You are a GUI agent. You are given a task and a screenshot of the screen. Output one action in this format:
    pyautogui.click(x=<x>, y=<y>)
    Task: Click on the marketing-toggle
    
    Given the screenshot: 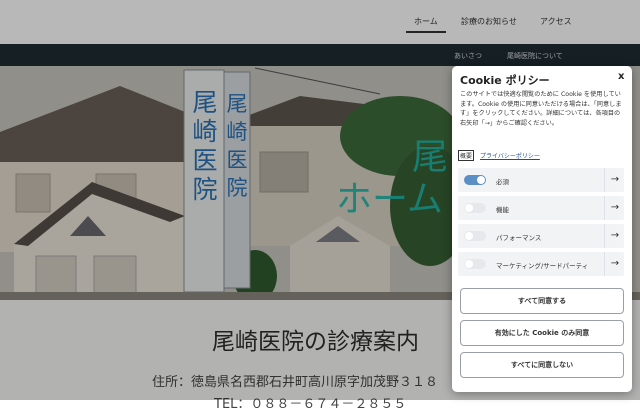 What is the action you would take?
    pyautogui.click(x=475, y=264)
    